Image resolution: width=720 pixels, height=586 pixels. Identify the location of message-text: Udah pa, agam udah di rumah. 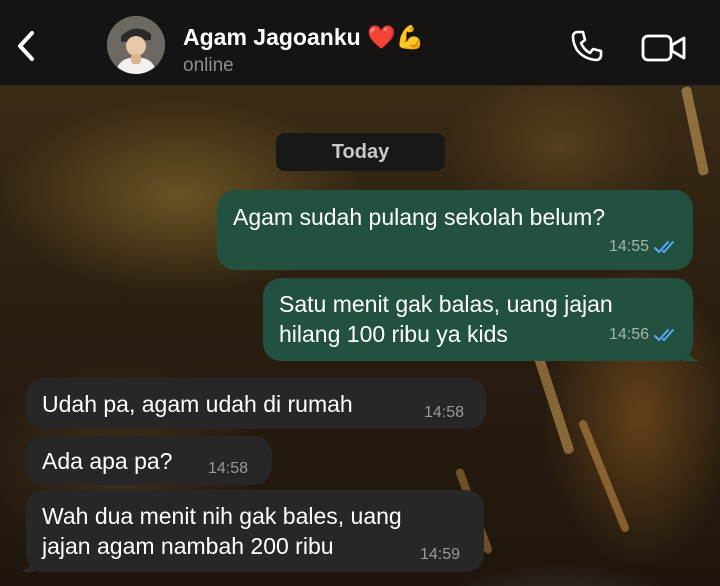
(197, 404).